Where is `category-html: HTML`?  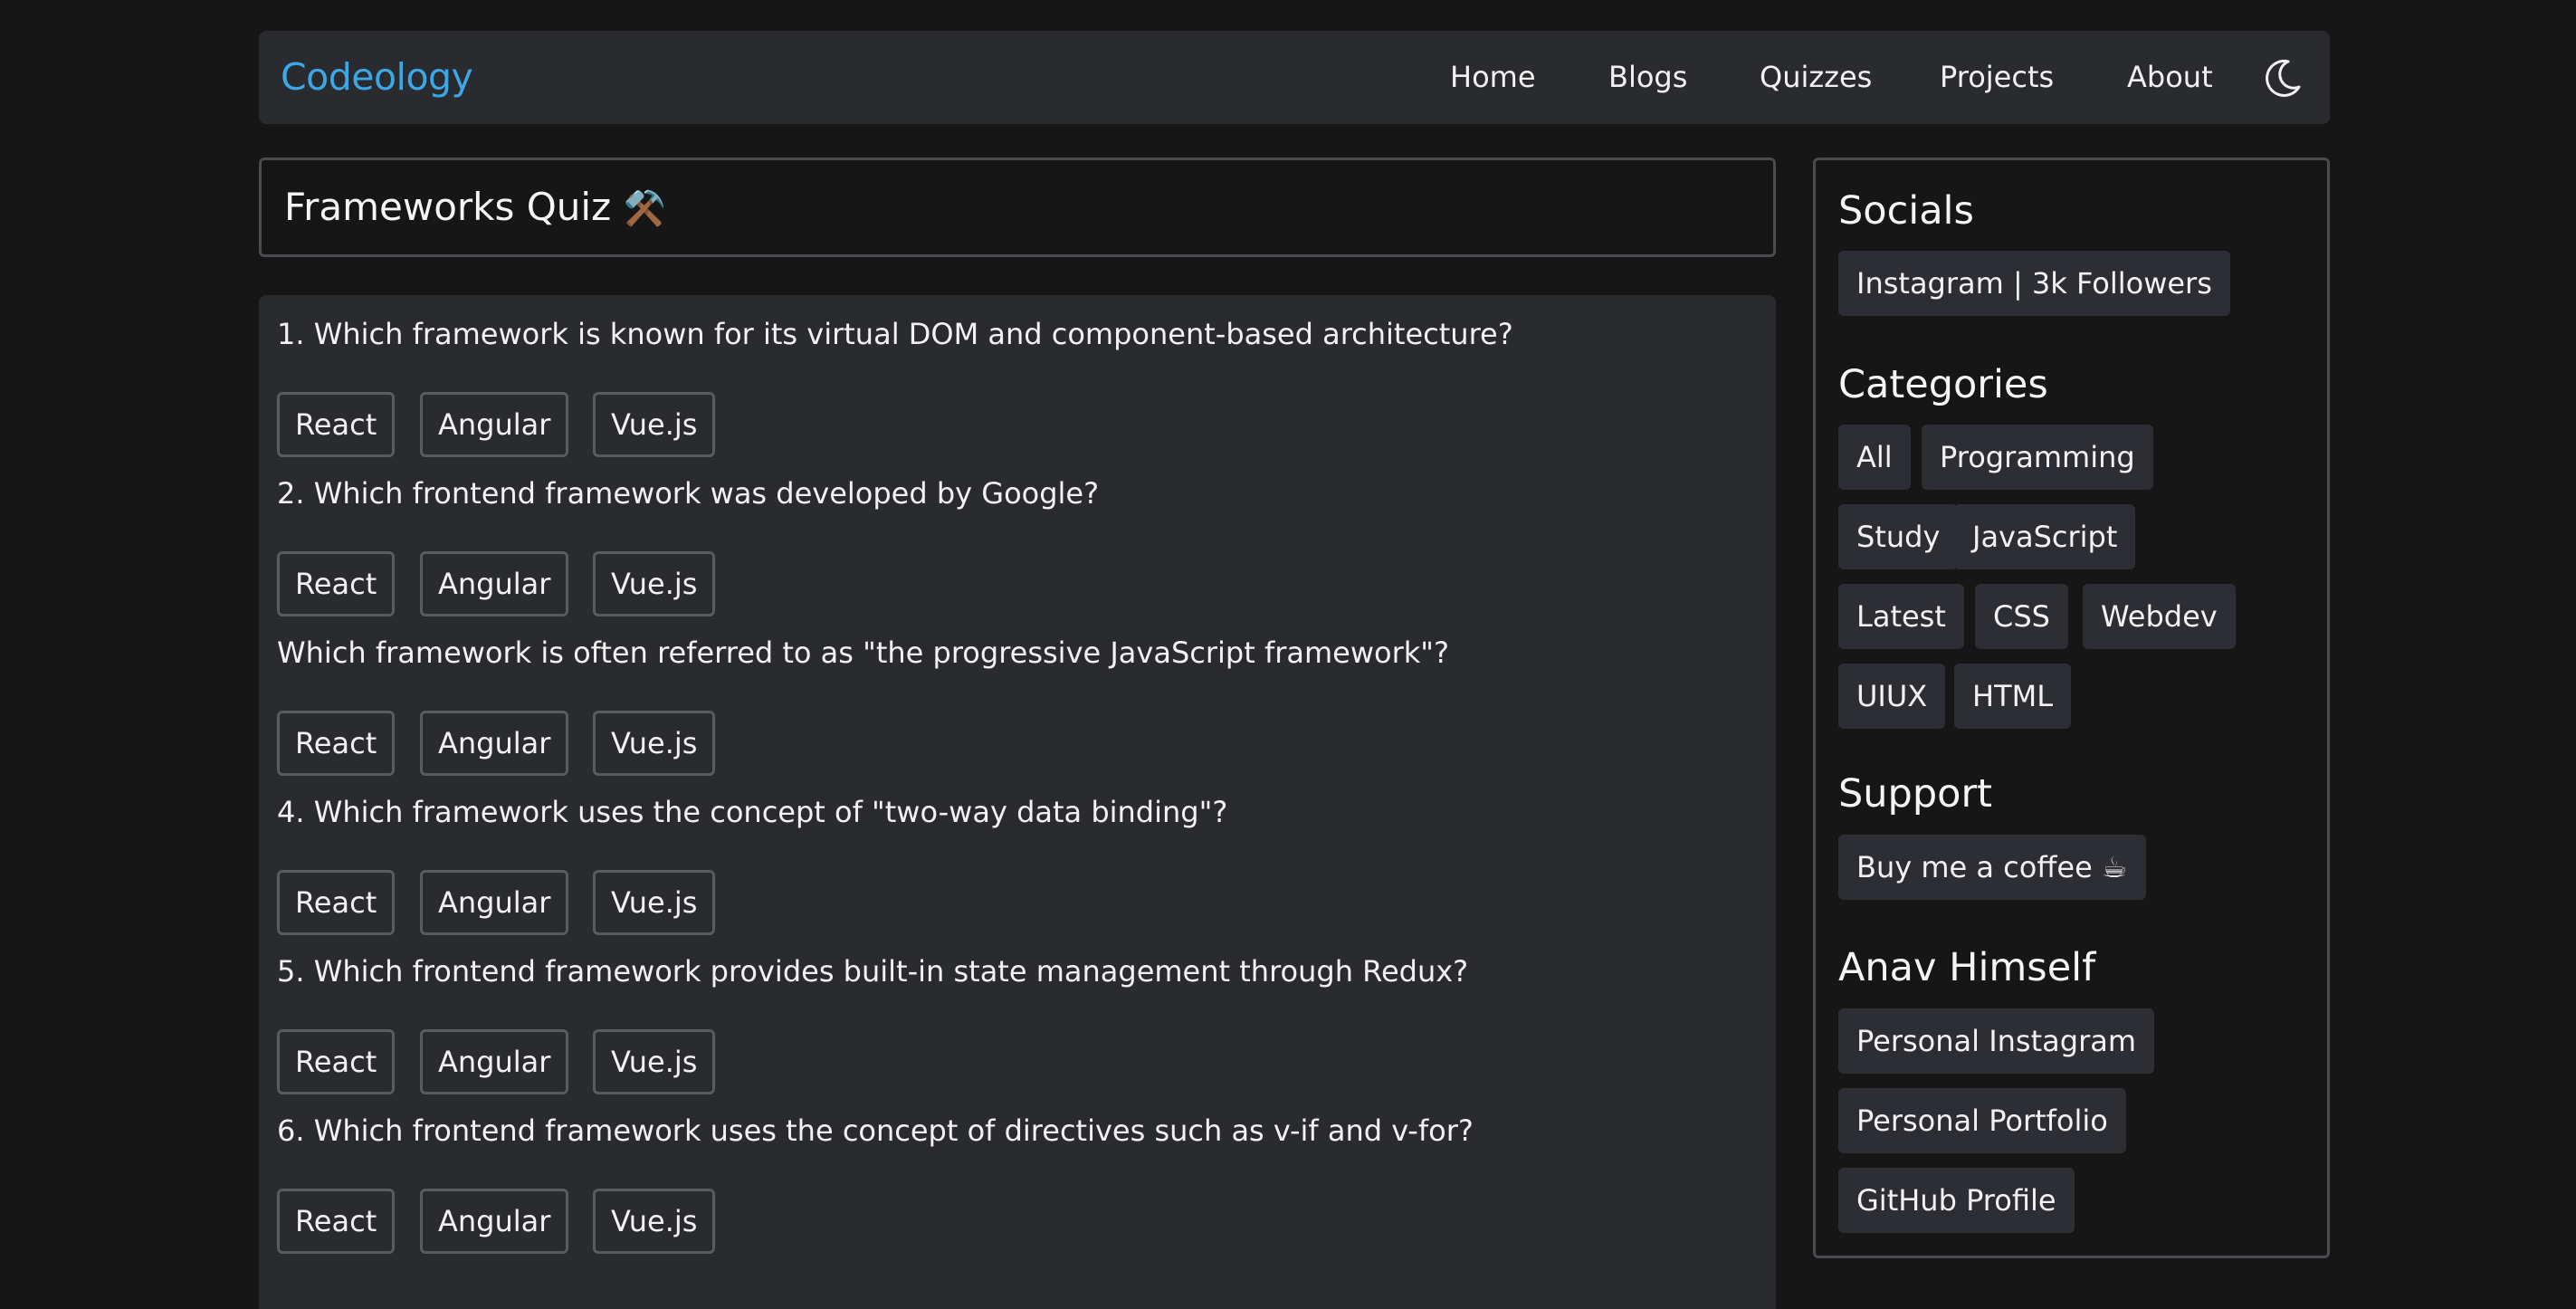
category-html: HTML is located at coordinates (2013, 696).